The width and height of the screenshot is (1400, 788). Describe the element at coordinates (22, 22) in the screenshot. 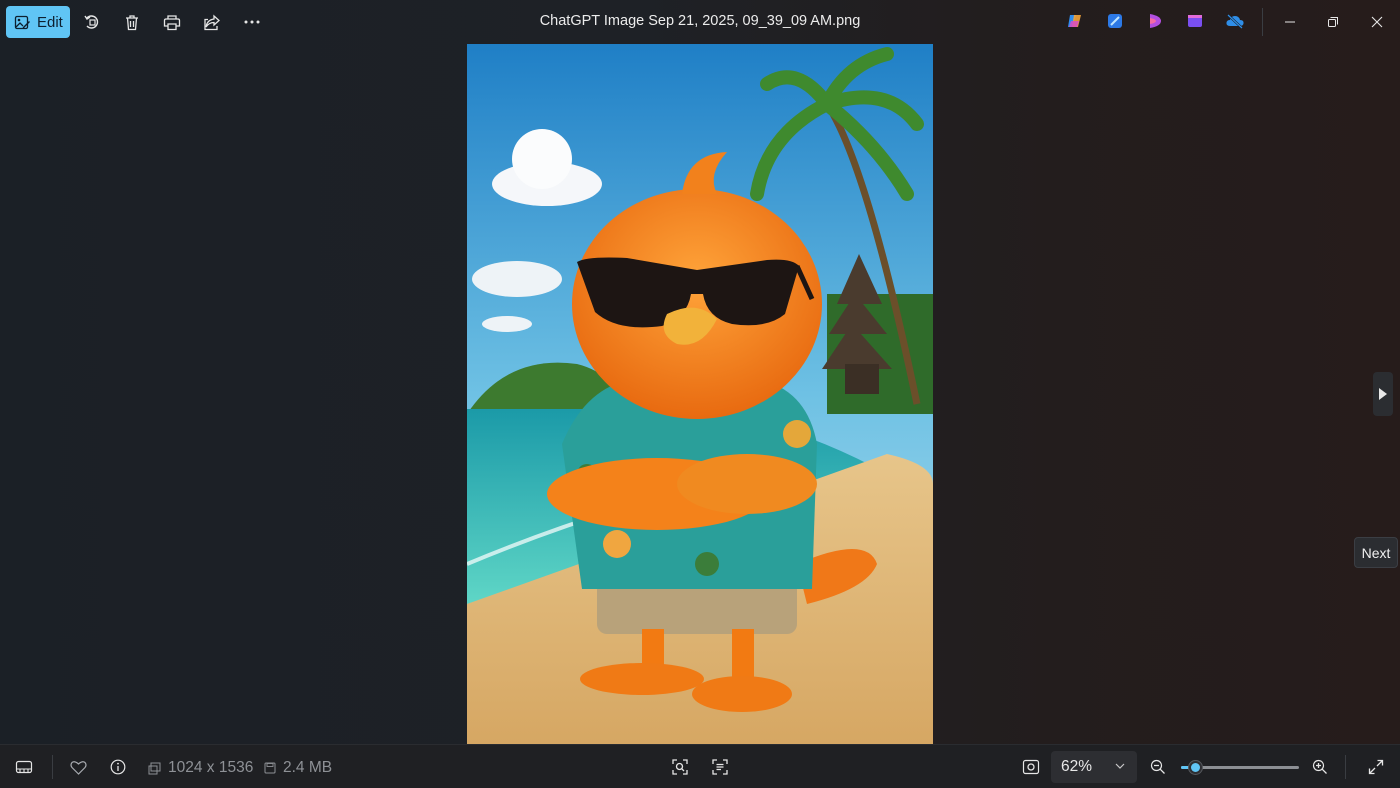

I see `edit-image-icon` at that location.